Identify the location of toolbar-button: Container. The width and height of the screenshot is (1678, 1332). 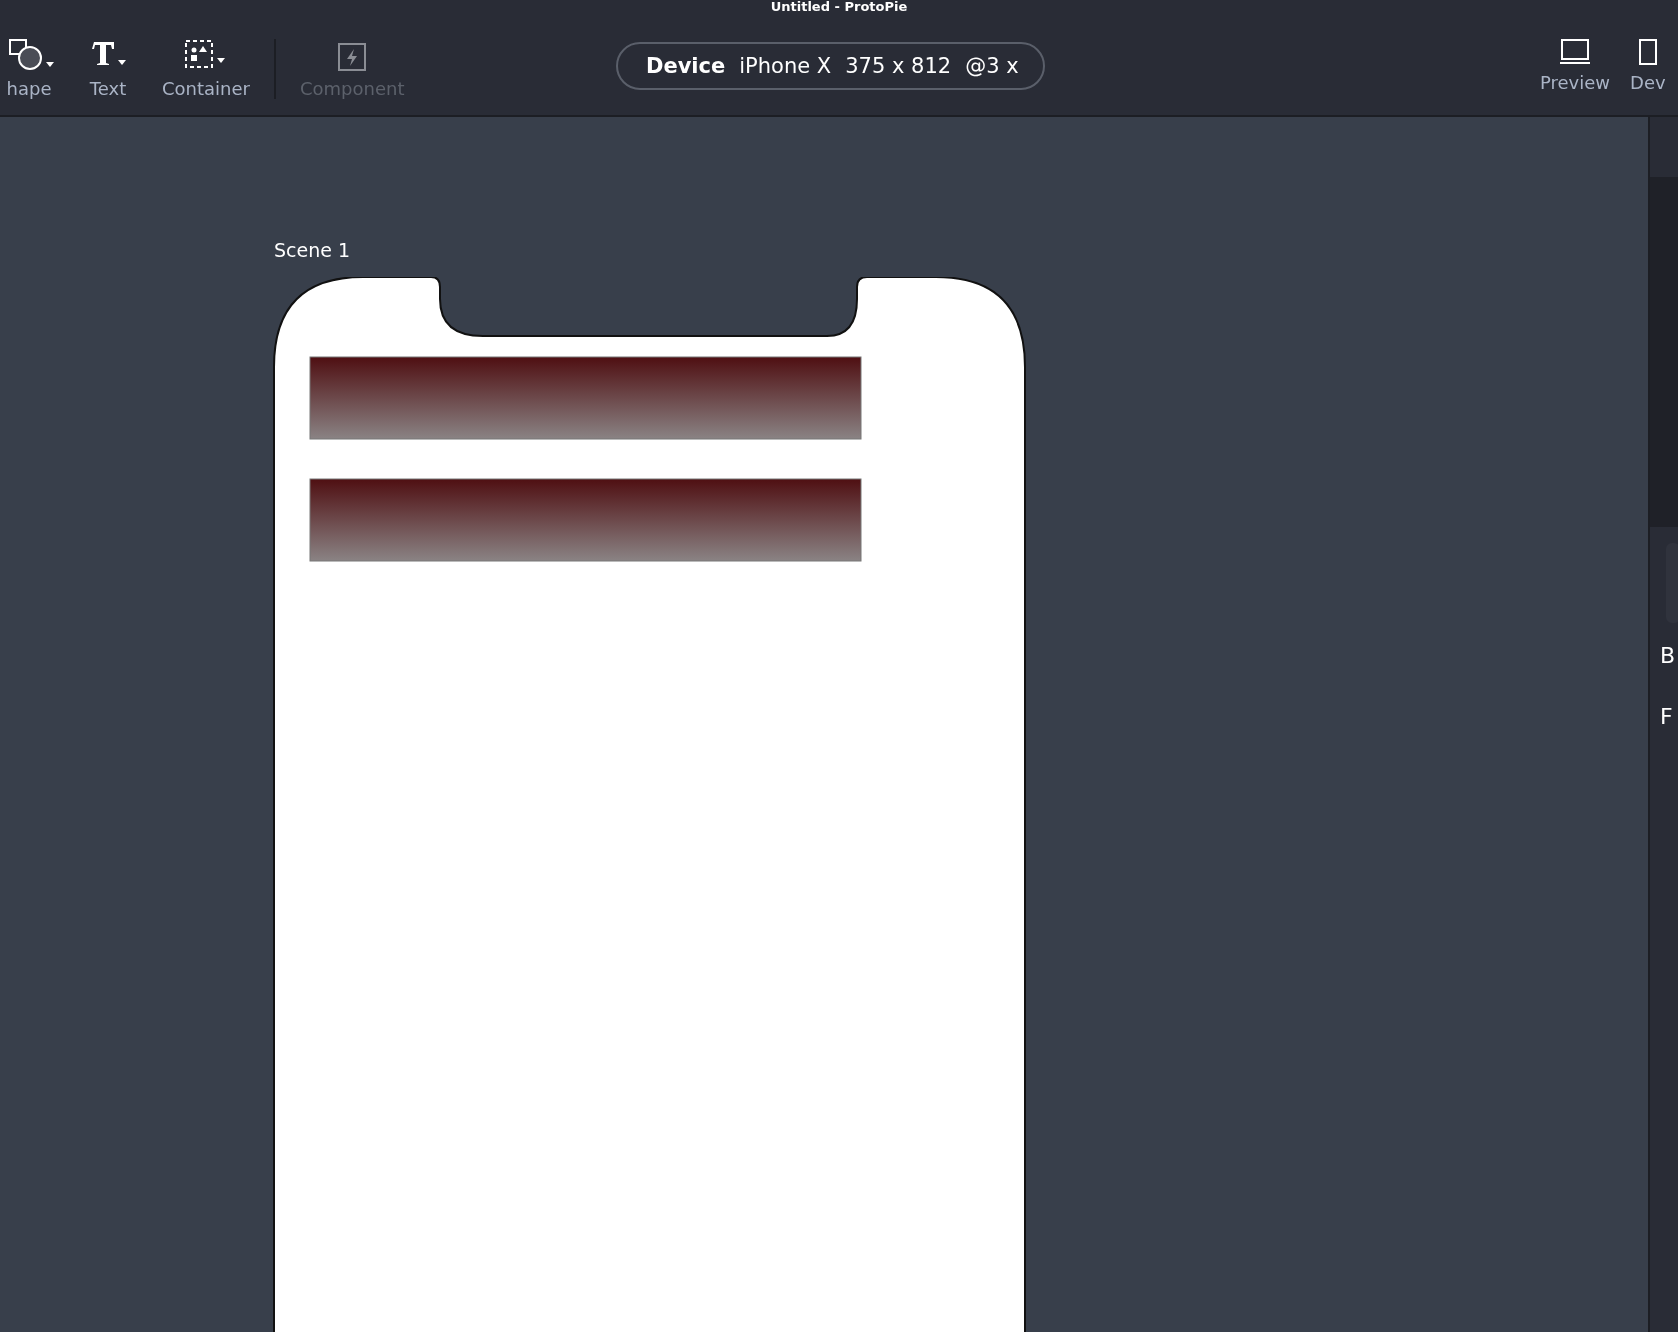
(206, 68).